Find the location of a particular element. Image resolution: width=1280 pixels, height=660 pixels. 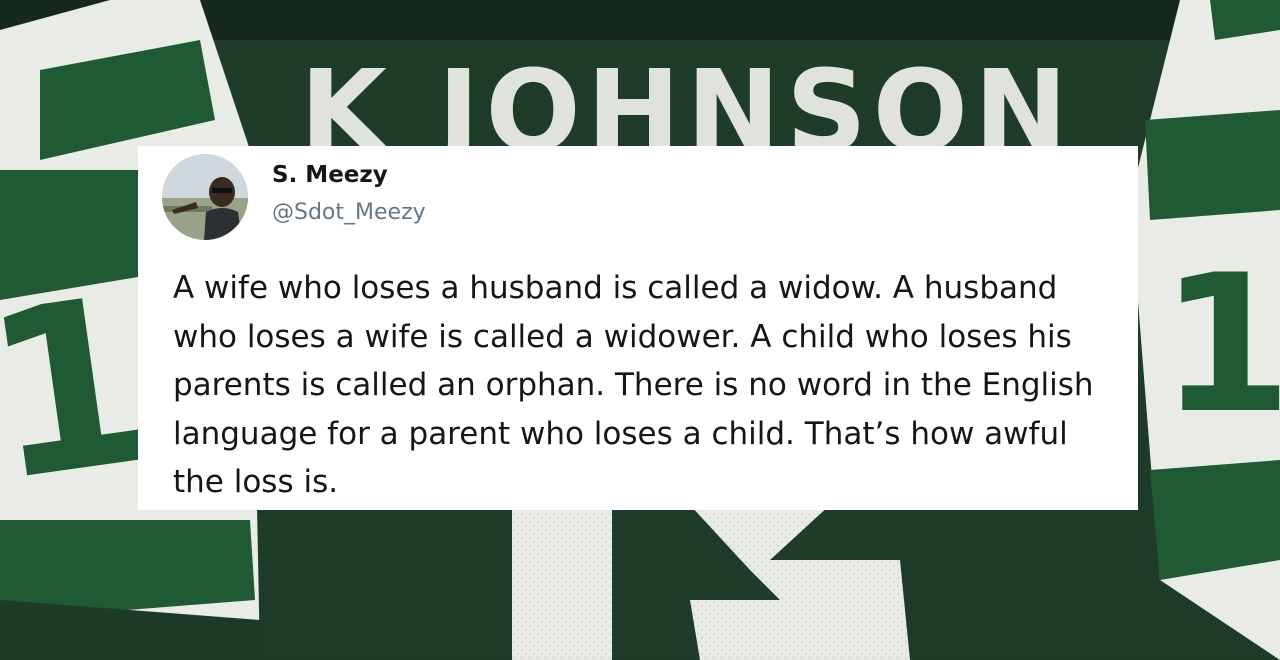

user-handle: @Sdot_Meezy is located at coordinates (349, 212).